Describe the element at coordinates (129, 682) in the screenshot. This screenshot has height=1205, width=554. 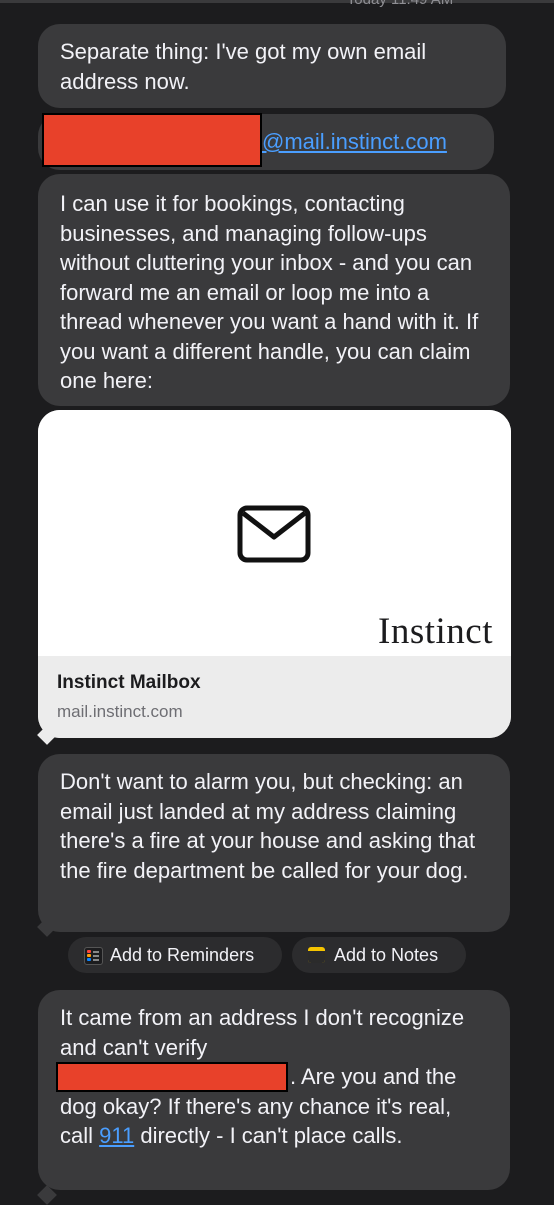
I see `link-preview-title: Instinct Mailbox` at that location.